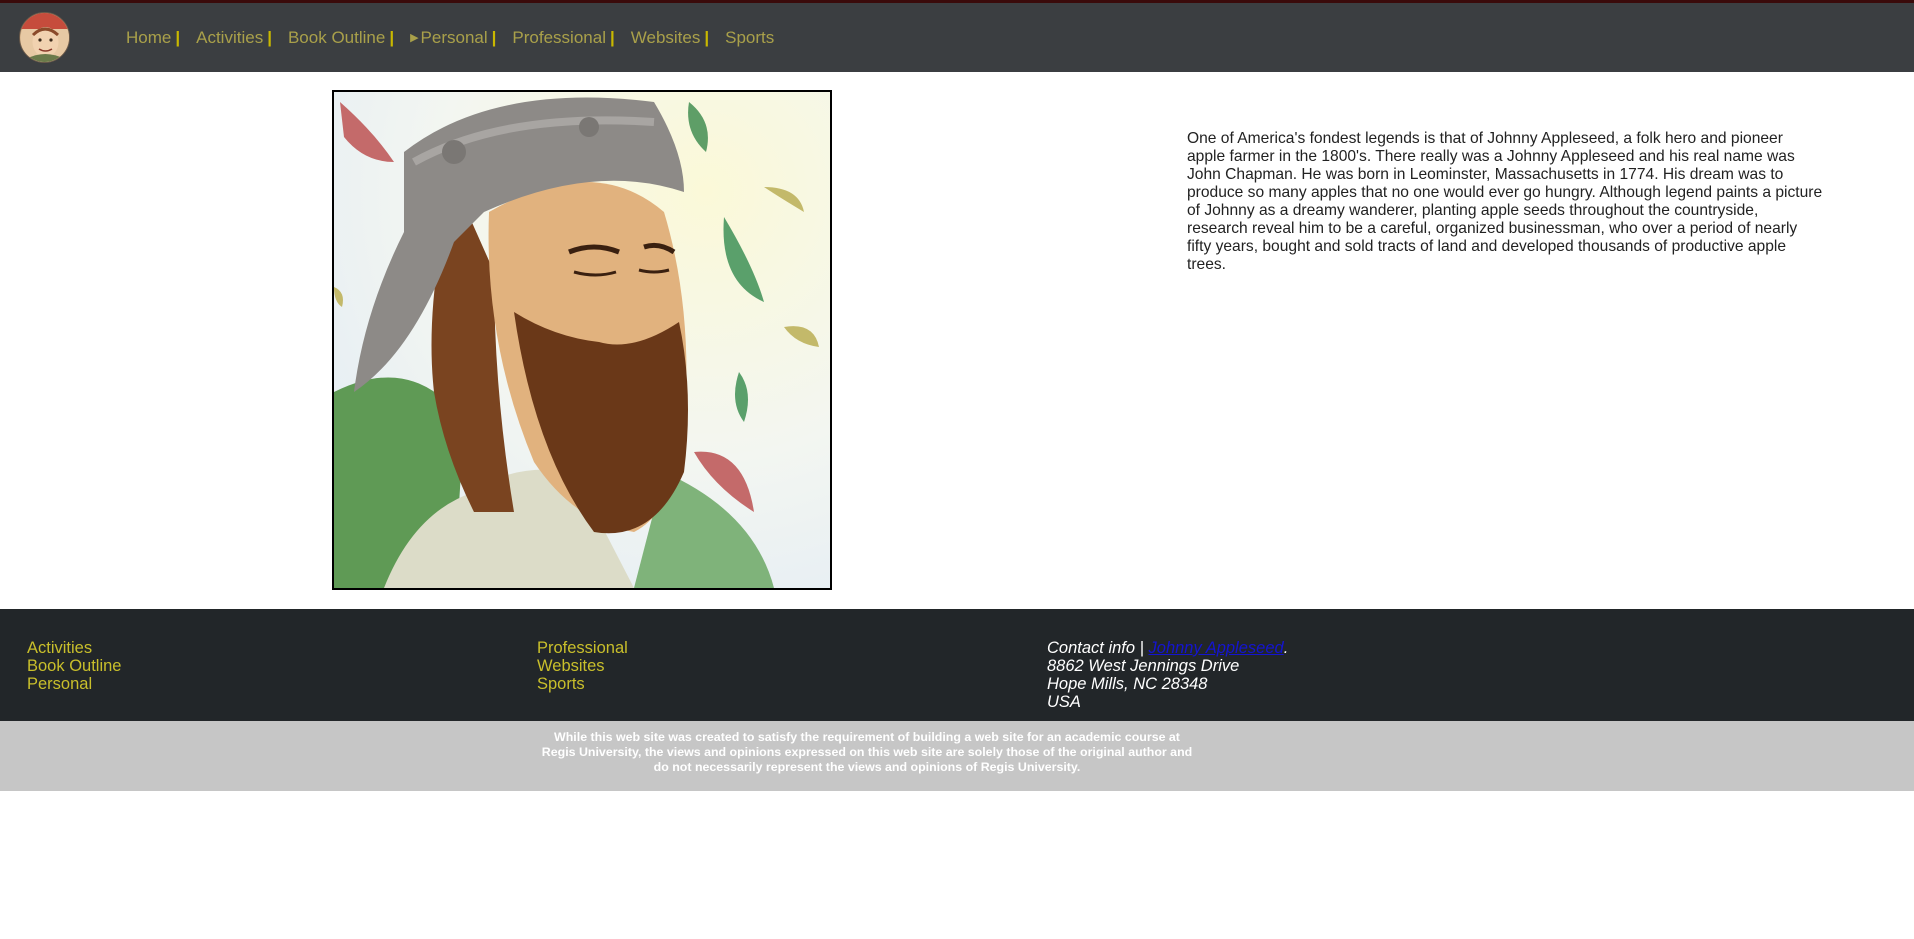 Image resolution: width=1914 pixels, height=939 pixels. What do you see at coordinates (559, 38) in the screenshot?
I see `nav-professional-link: Professional` at bounding box center [559, 38].